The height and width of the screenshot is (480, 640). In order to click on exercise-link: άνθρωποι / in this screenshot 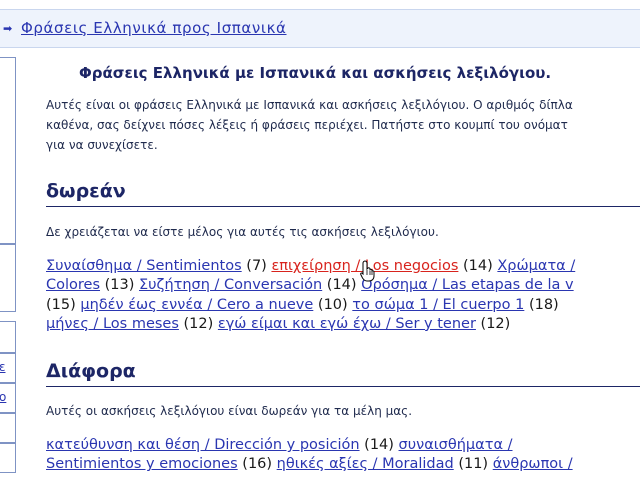, I will do `click(533, 464)`.